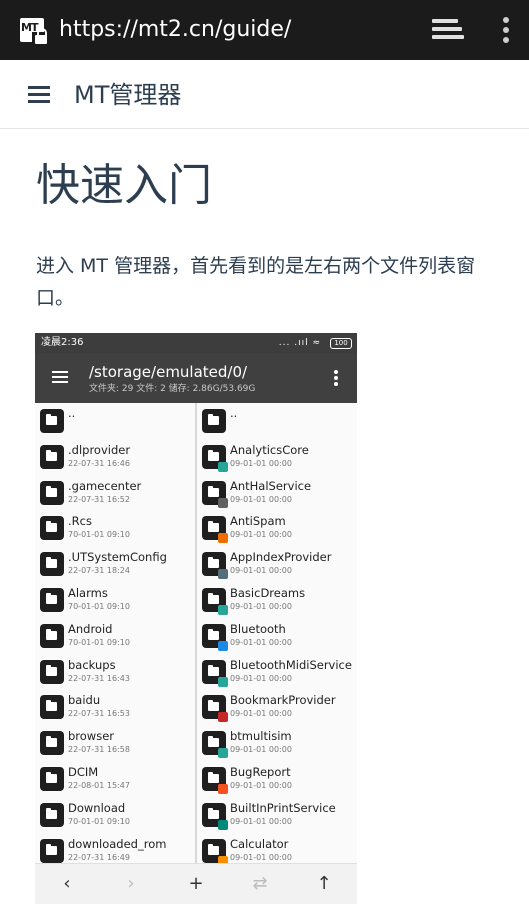  What do you see at coordinates (91, 736) in the screenshot?
I see `file-name: browser` at bounding box center [91, 736].